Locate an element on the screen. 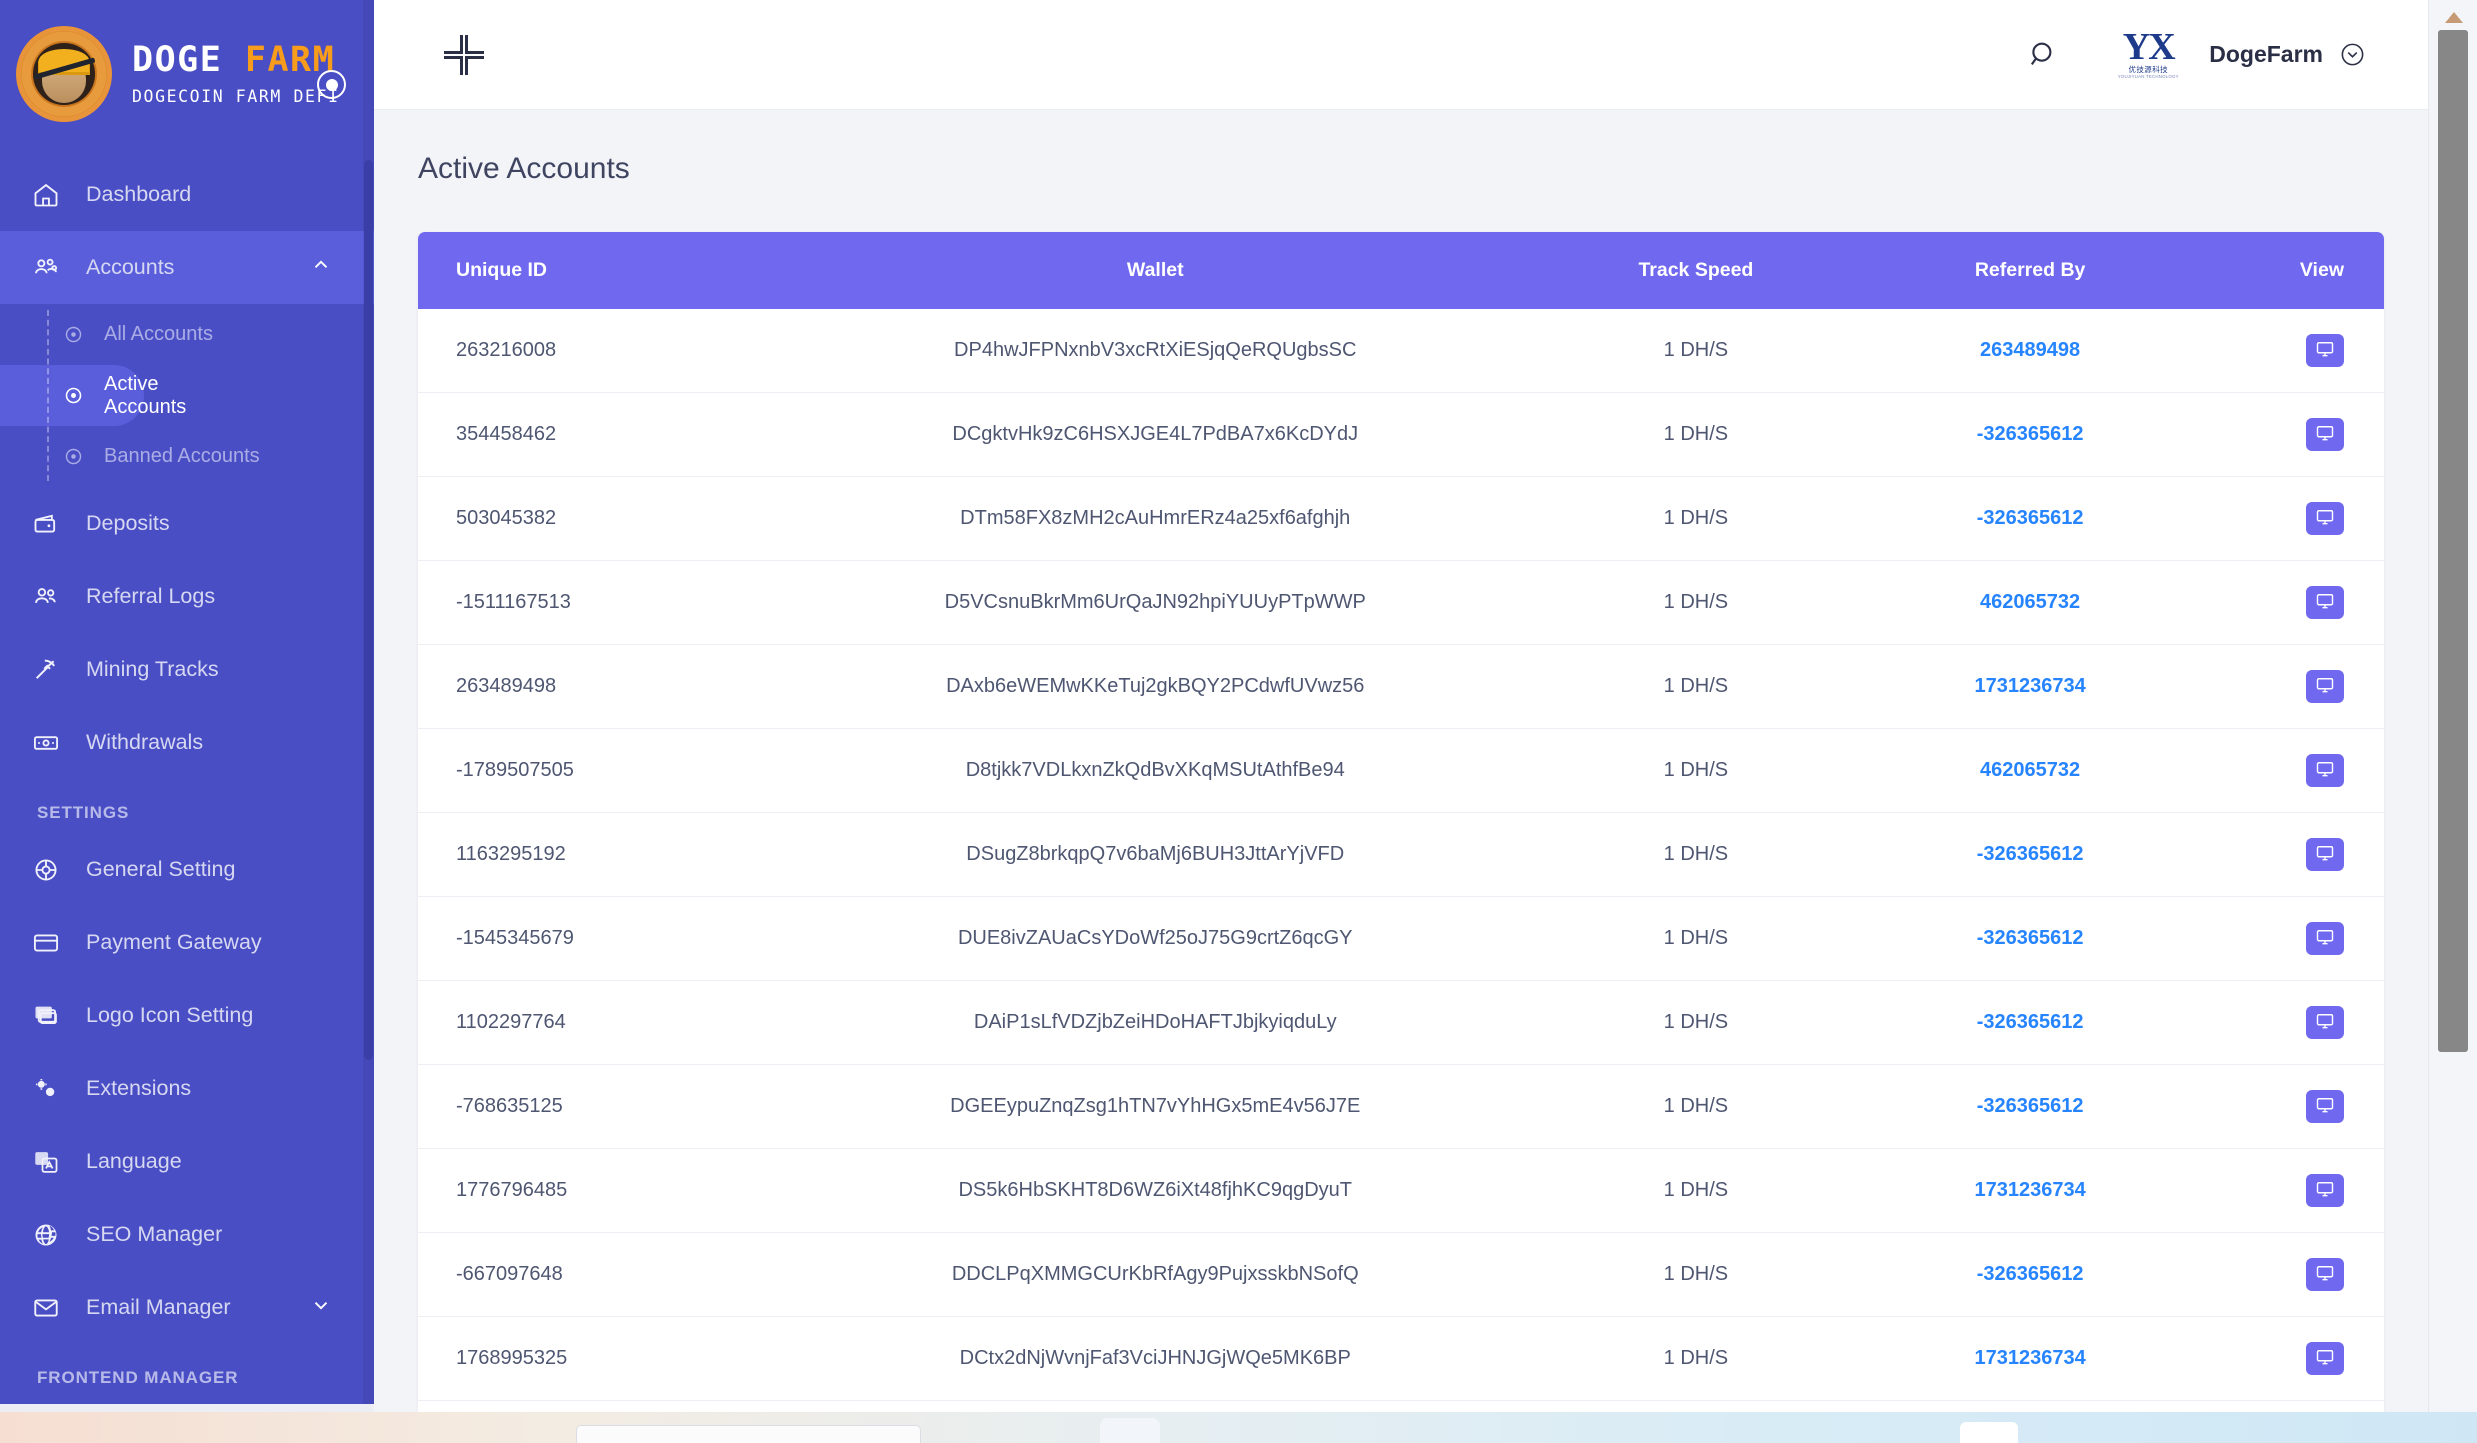 The image size is (2477, 1443). cell-wallet: DHxu1mKx5hkwQoBHqJfqS6EPJFi4G2uRSu is located at coordinates (1155, 1406).